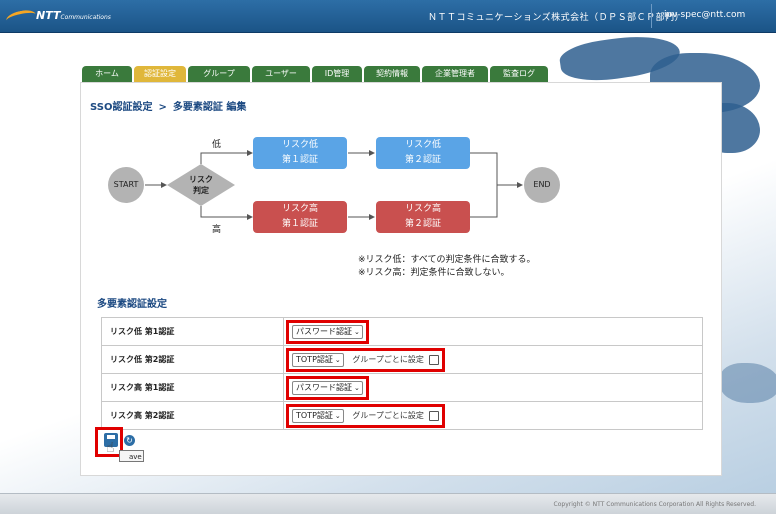 The image size is (776, 514). I want to click on low-branch-label: 低, so click(217, 145).